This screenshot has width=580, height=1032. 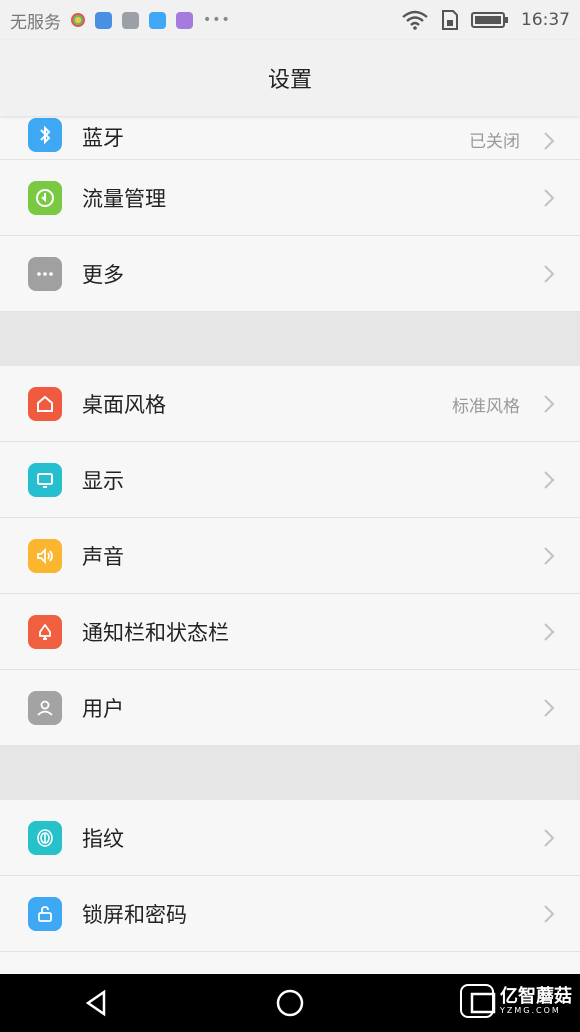 I want to click on settings-item-next, so click(x=290, y=963).